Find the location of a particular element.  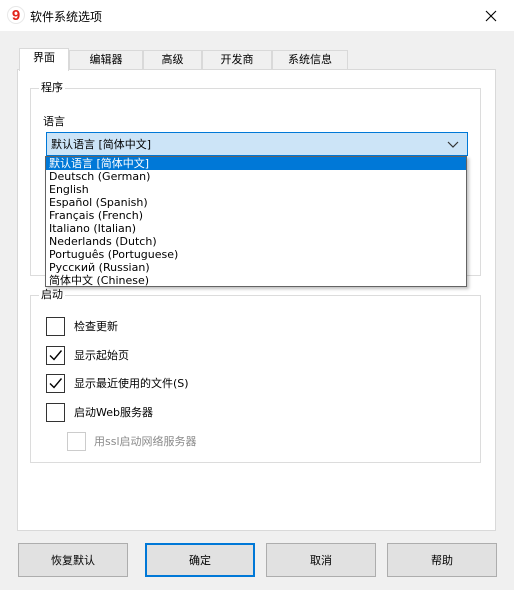

tab-label: 高级 is located at coordinates (172, 59).